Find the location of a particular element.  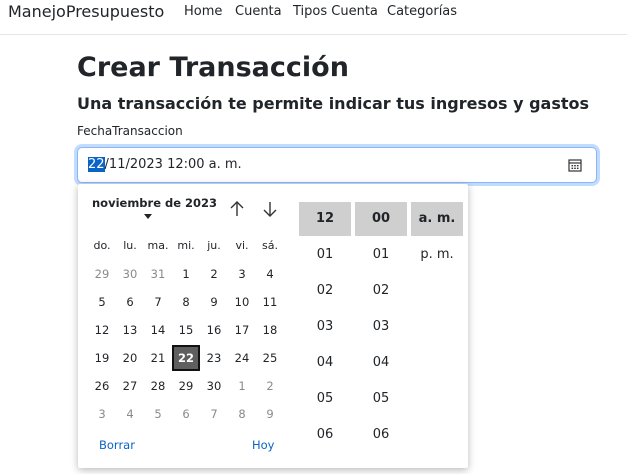

minute-option: 02 is located at coordinates (381, 291).